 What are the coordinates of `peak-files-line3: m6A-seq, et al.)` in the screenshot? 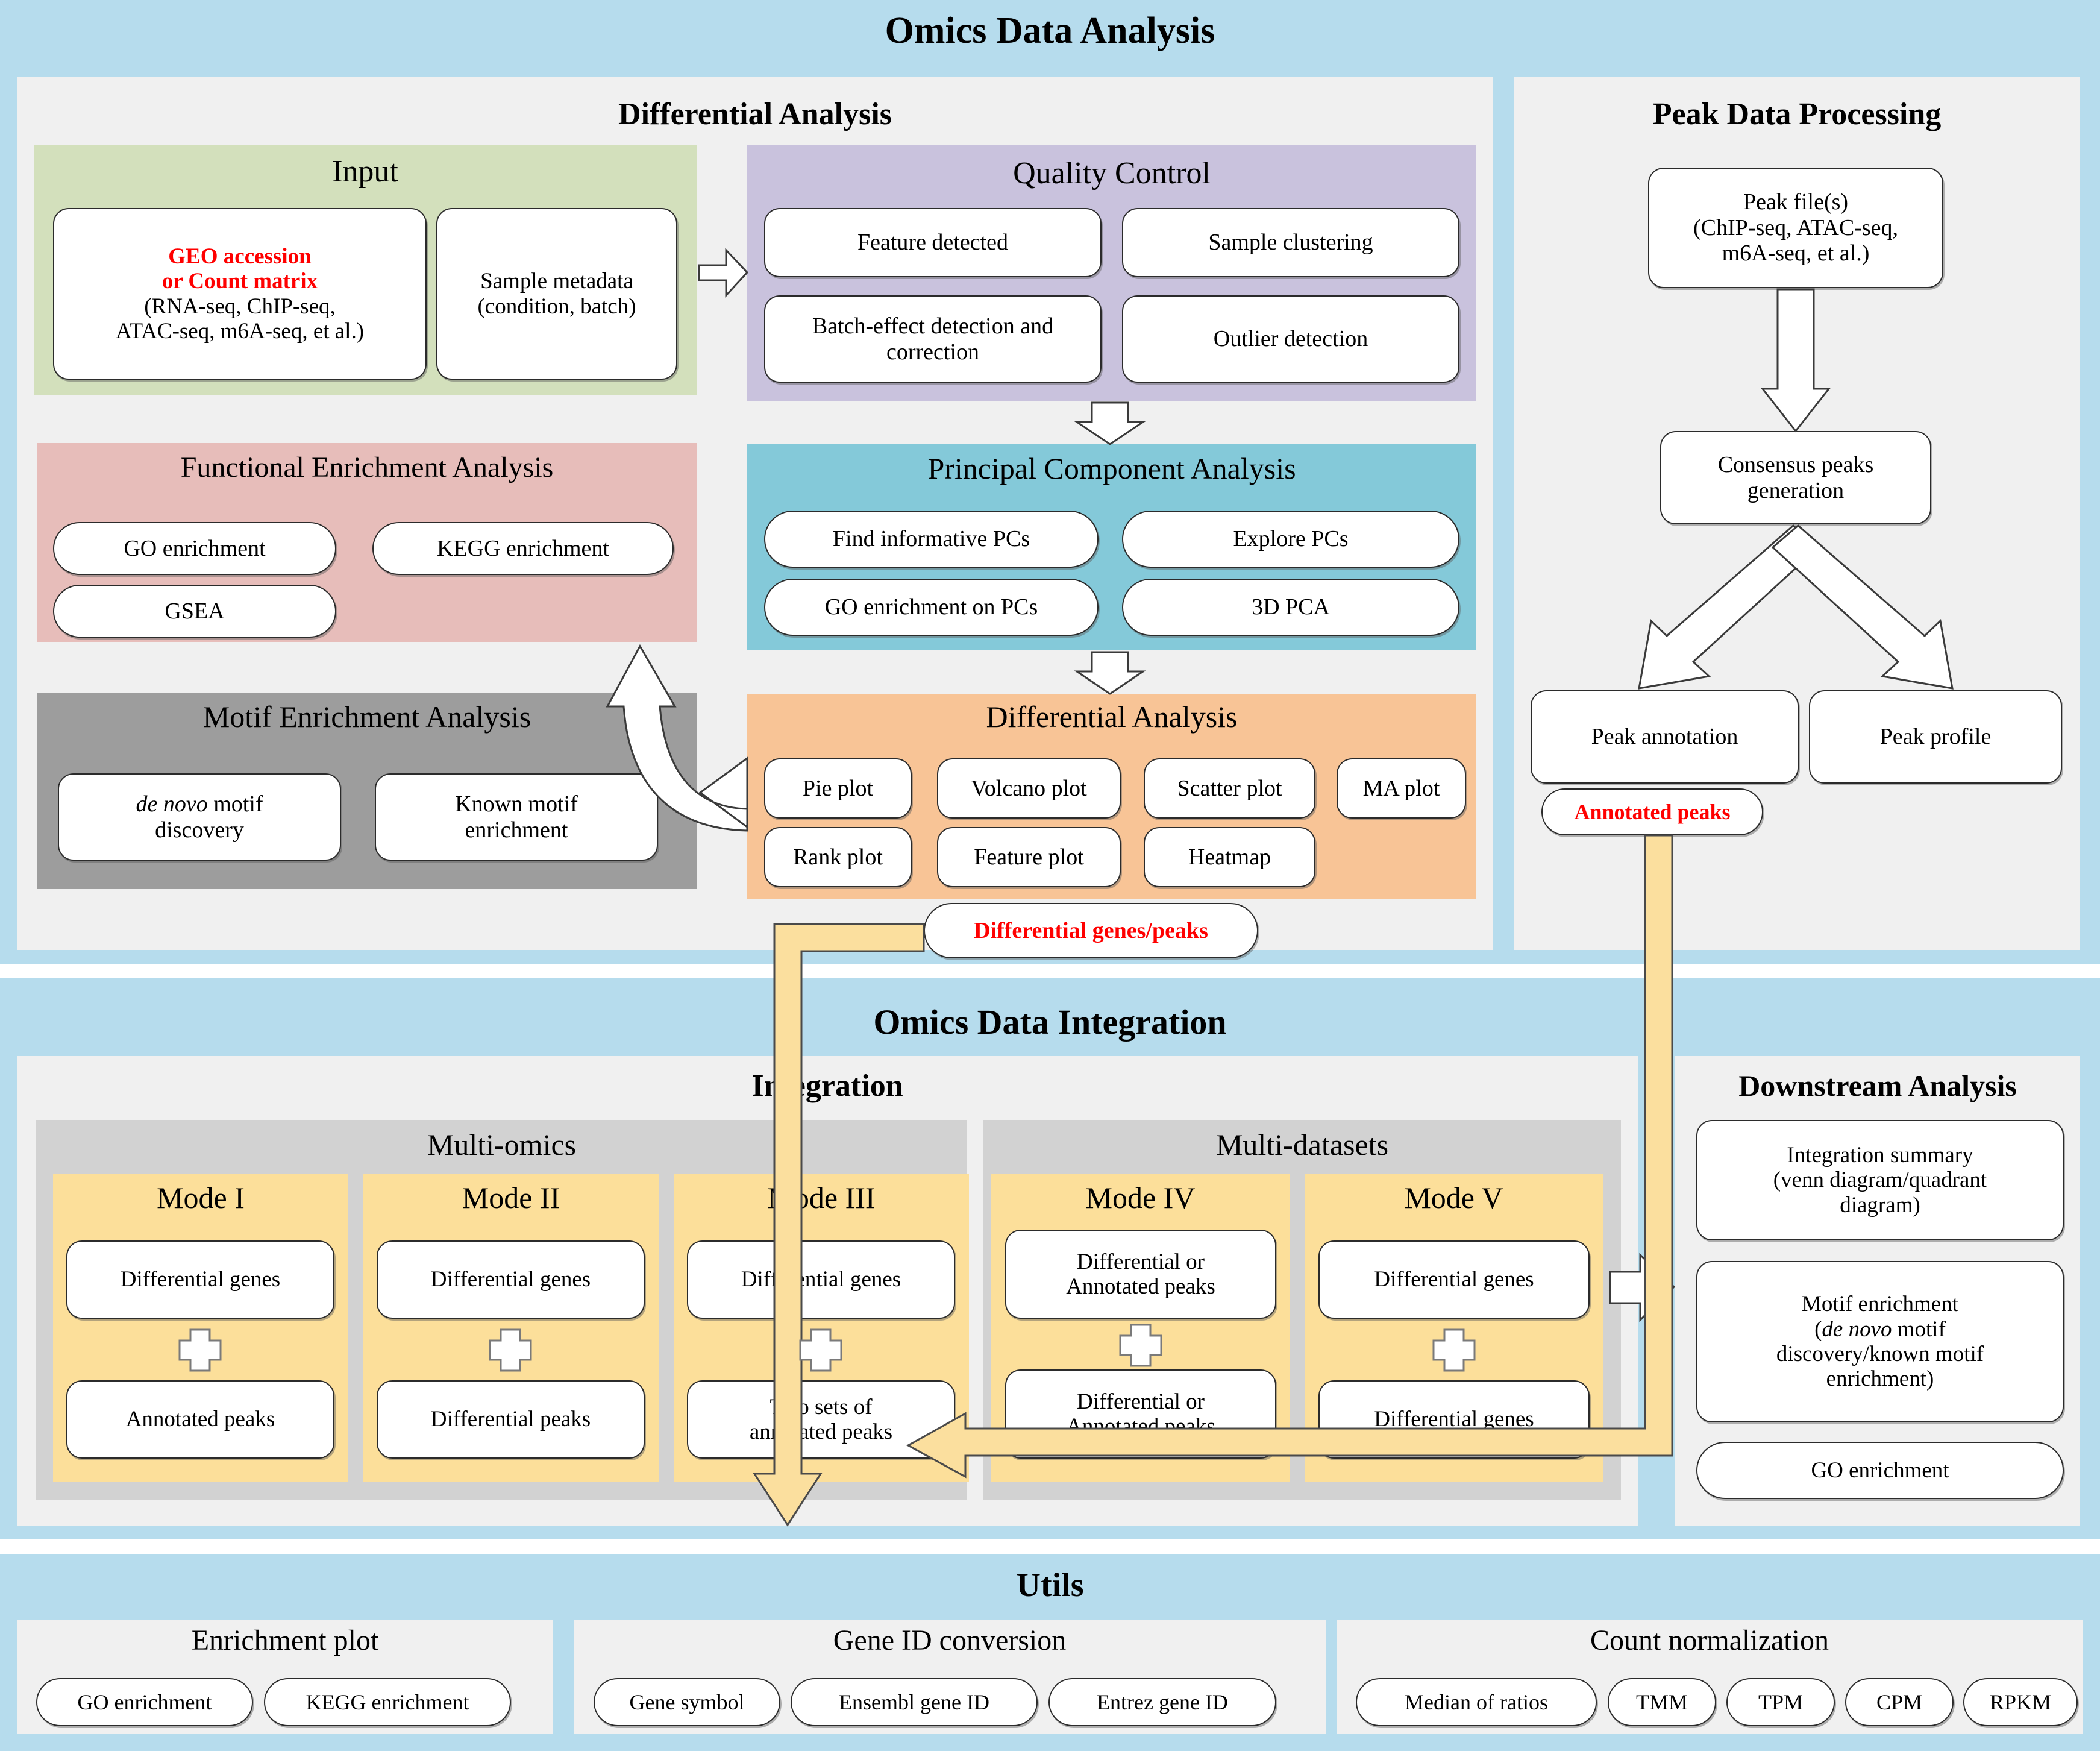 It's located at (1796, 253).